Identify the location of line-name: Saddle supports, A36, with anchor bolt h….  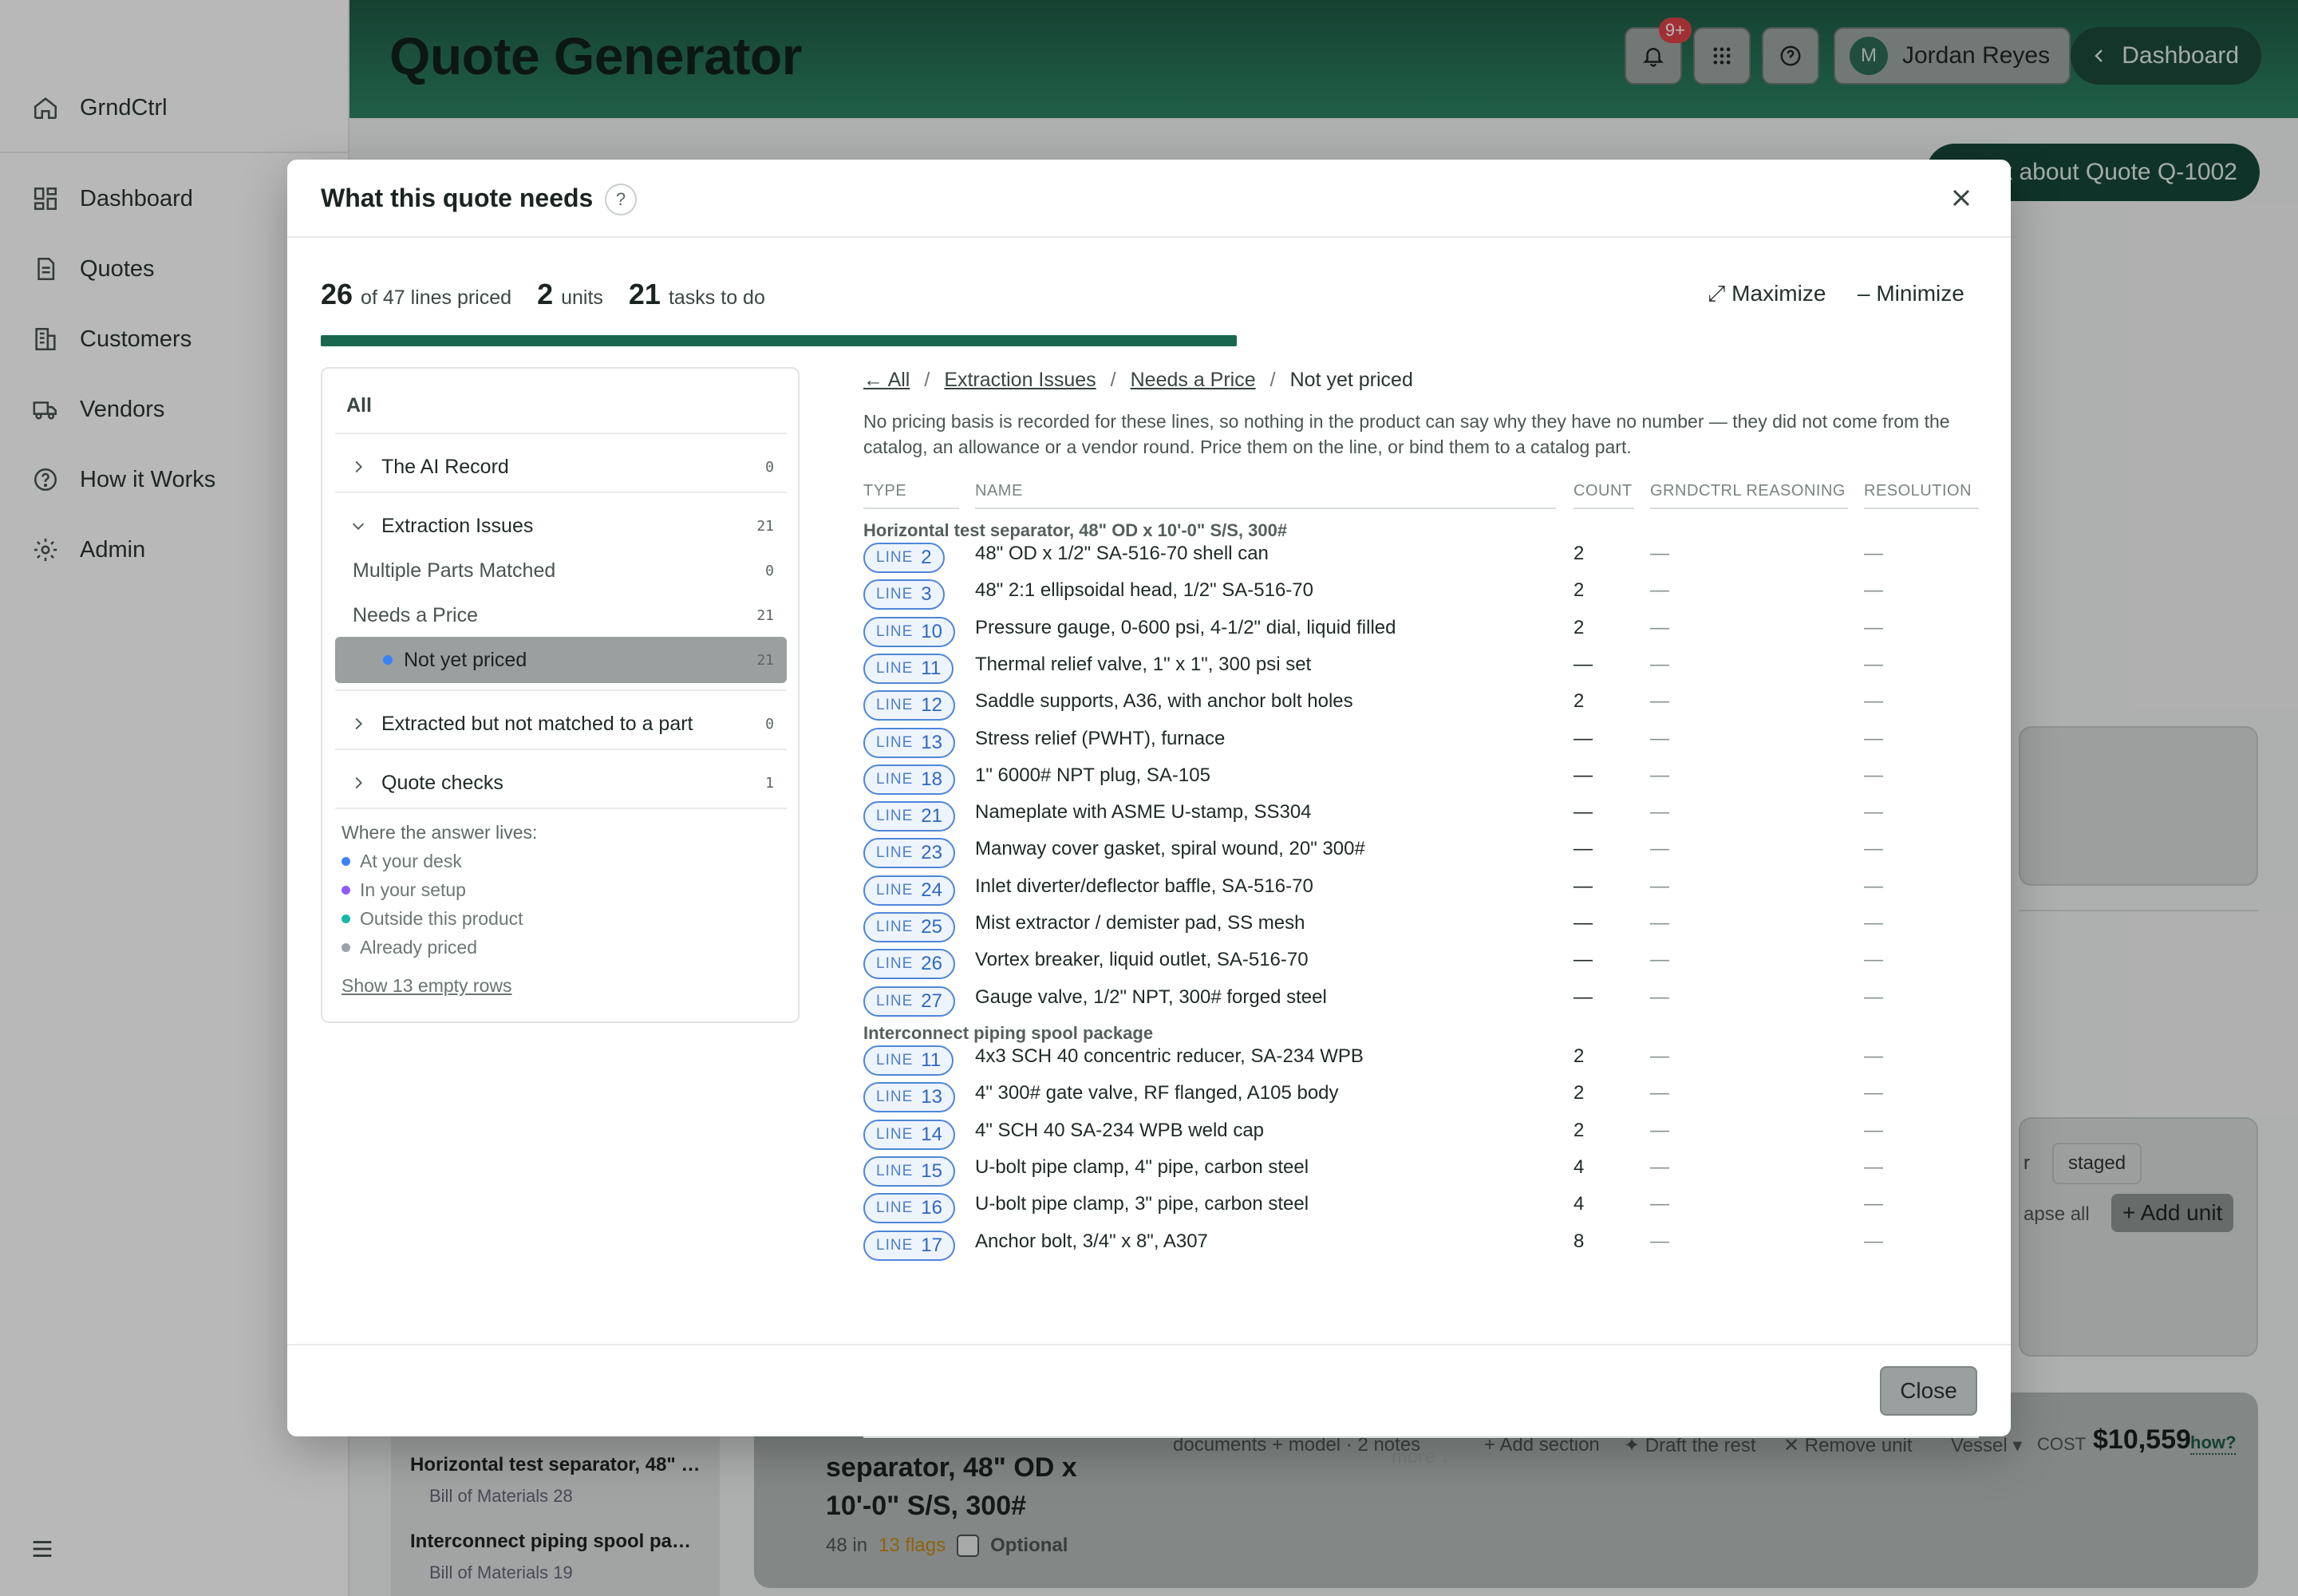
(1164, 701).